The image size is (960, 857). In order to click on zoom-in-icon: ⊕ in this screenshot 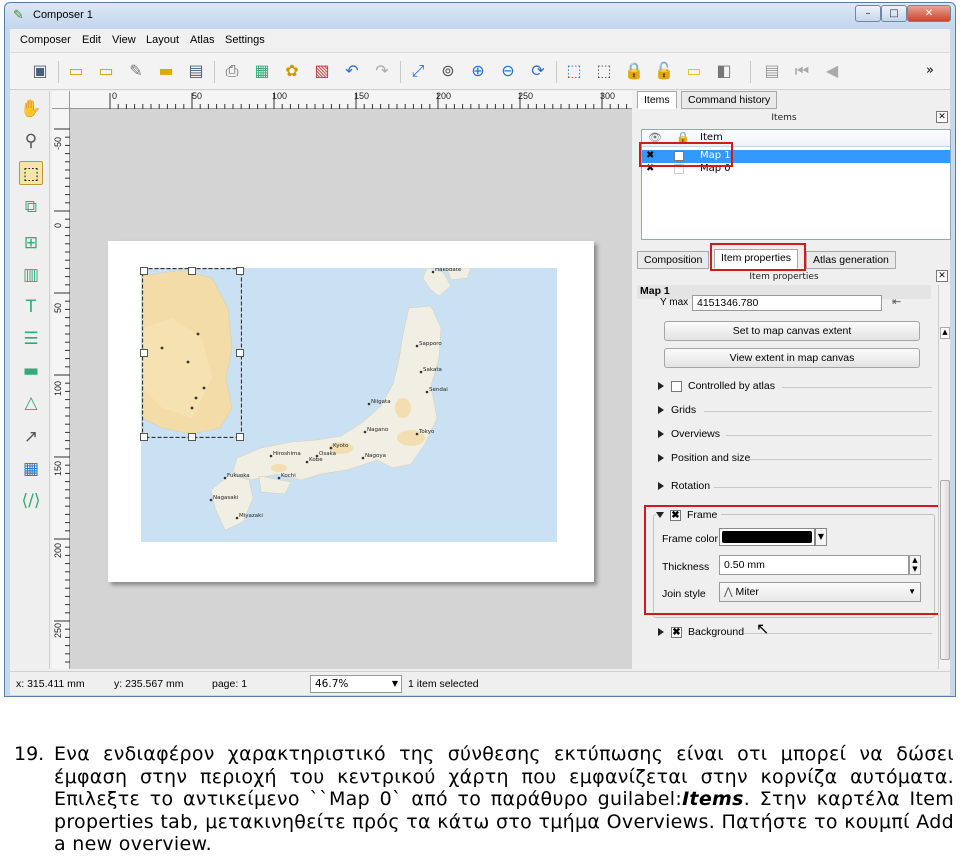, I will do `click(478, 71)`.